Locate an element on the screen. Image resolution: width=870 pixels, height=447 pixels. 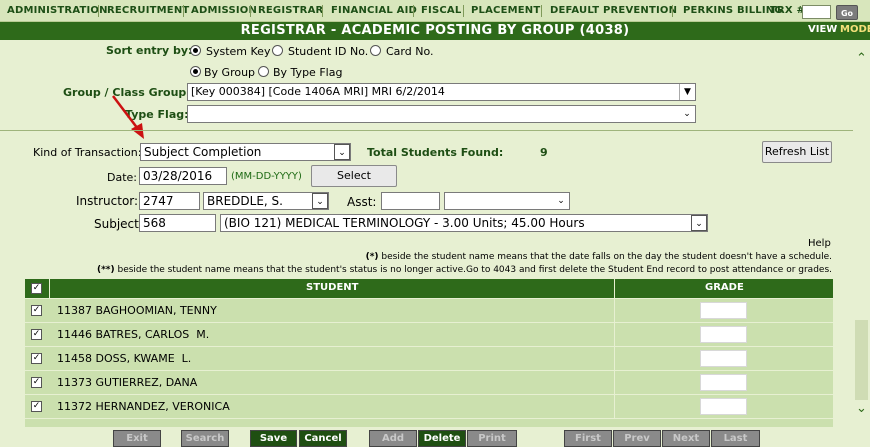
scroll-up-icon: ⌃ is located at coordinates (861, 59).